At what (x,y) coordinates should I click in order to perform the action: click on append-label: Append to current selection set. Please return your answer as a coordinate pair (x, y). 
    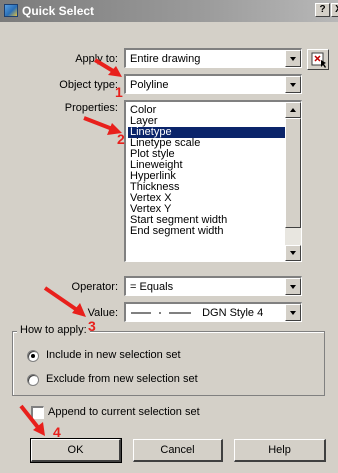
    Looking at the image, I should click on (124, 412).